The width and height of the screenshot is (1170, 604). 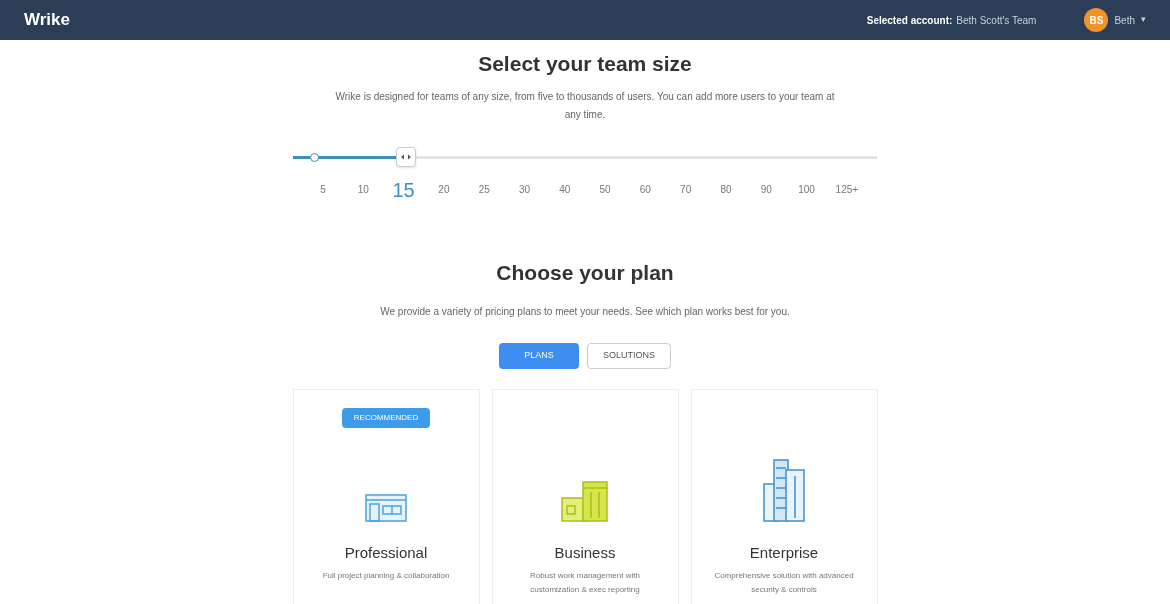 I want to click on team-size-option: 30, so click(x=524, y=189).